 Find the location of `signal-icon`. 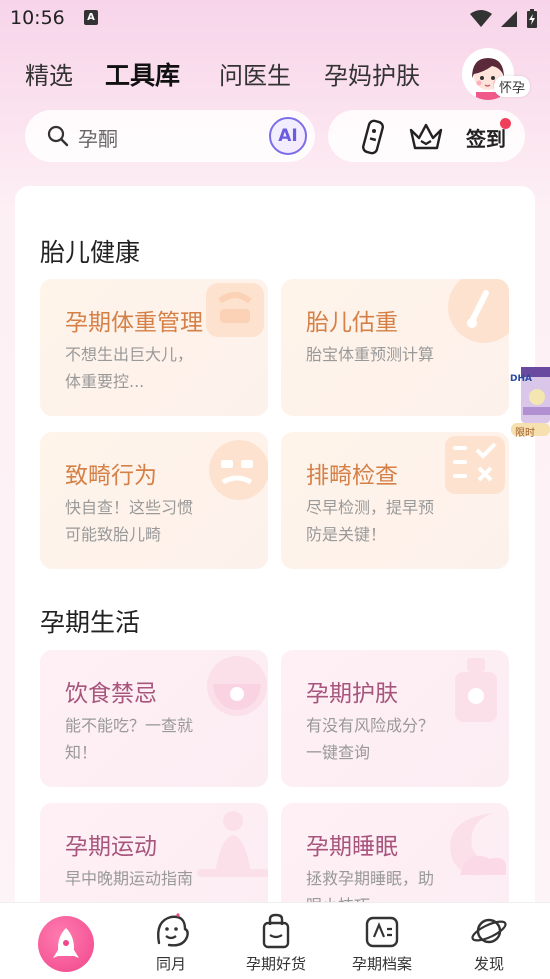

signal-icon is located at coordinates (509, 19).